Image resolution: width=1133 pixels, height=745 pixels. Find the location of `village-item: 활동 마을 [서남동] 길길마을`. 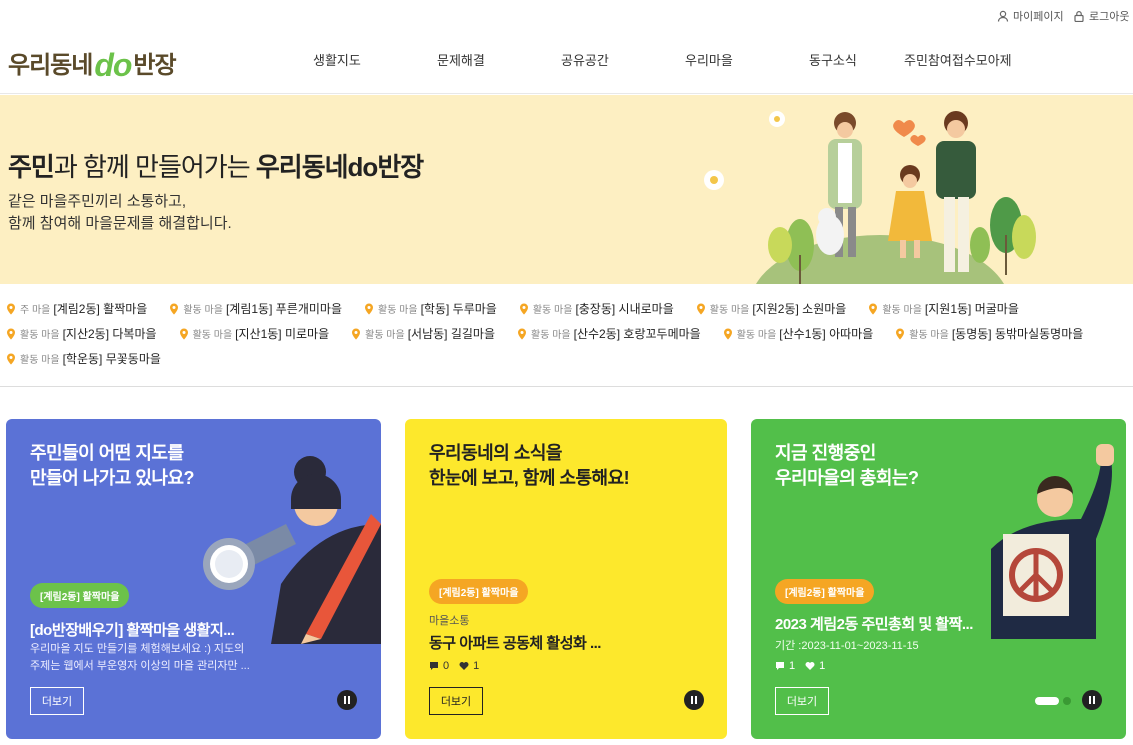

village-item: 활동 마을 [서남동] 길길마을 is located at coordinates (423, 333).